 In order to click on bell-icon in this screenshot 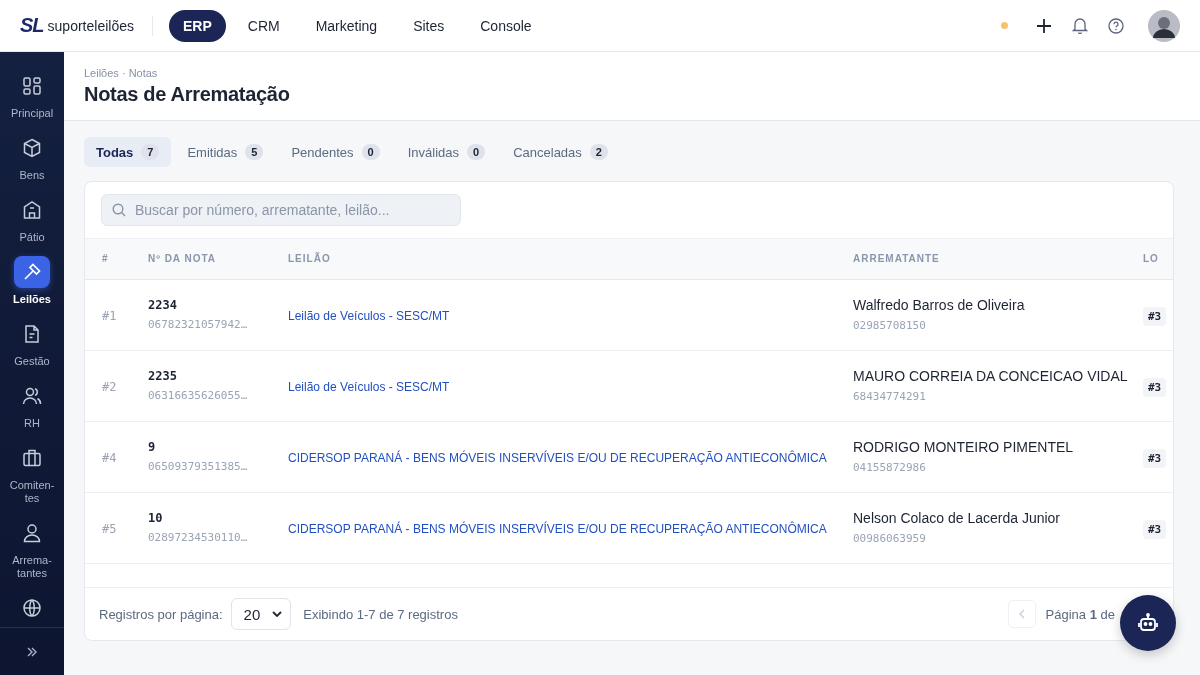, I will do `click(1080, 25)`.